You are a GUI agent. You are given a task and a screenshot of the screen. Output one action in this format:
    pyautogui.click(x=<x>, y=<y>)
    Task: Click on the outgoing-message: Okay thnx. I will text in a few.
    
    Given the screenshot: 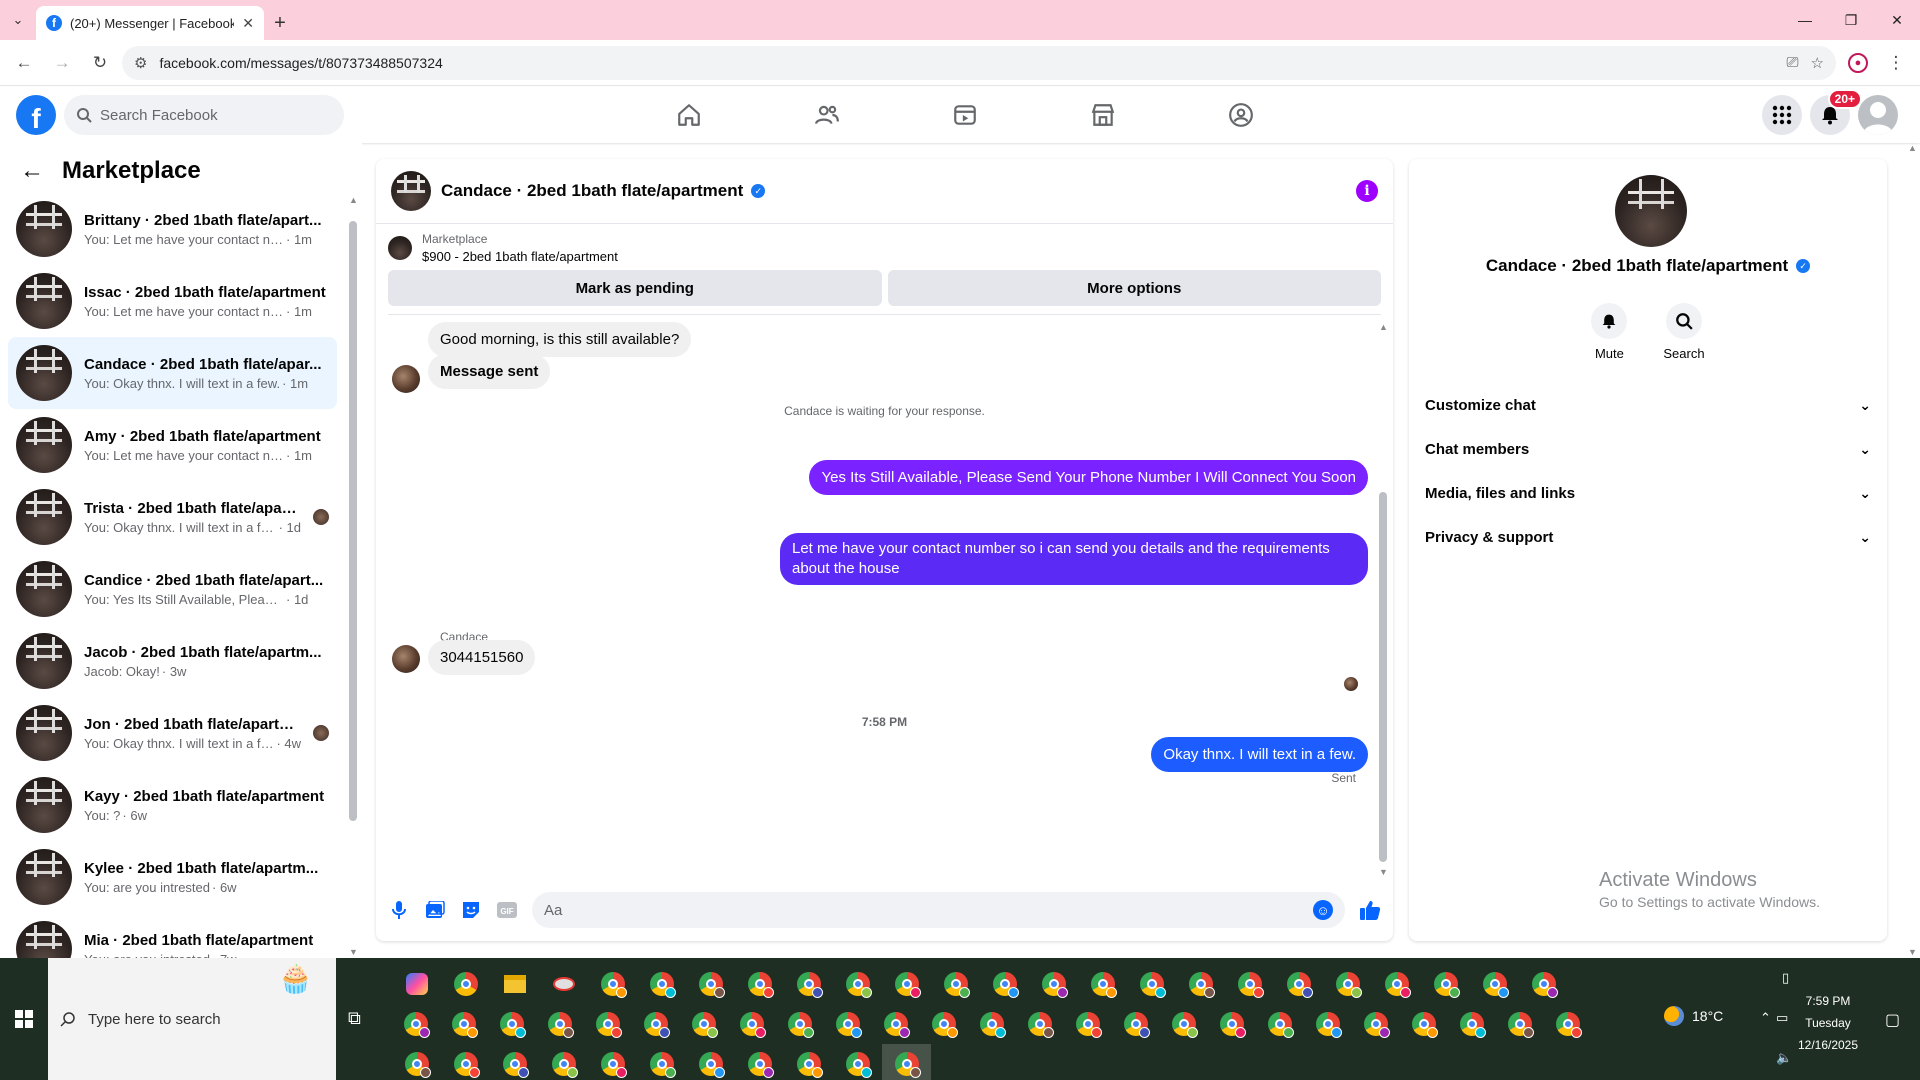 What is the action you would take?
    pyautogui.click(x=1259, y=754)
    